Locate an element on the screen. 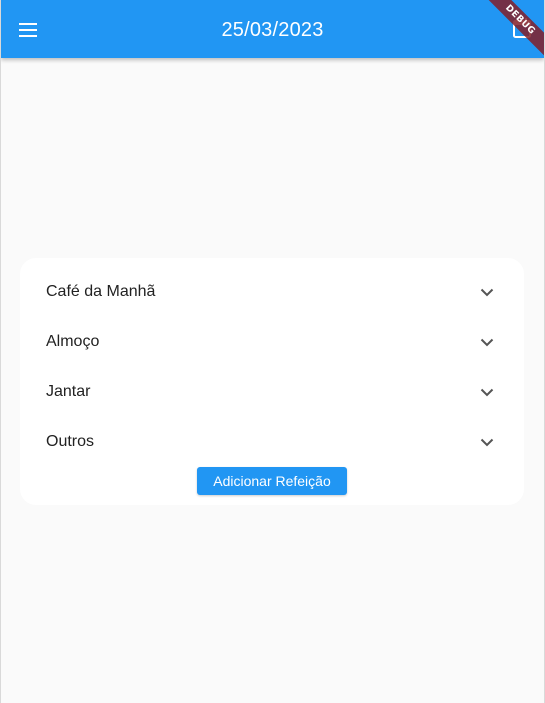  menu-button is located at coordinates (28, 30).